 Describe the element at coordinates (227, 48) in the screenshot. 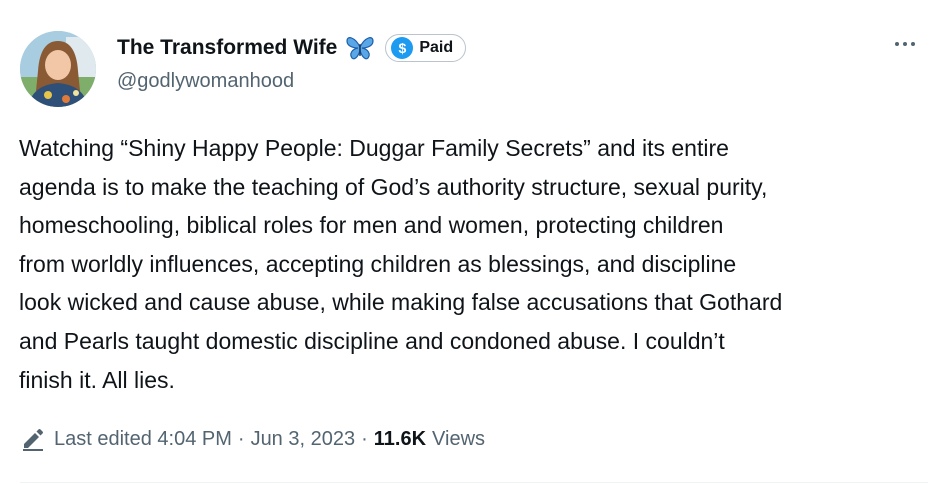

I see `author-display-name: The Transformed Wife` at that location.